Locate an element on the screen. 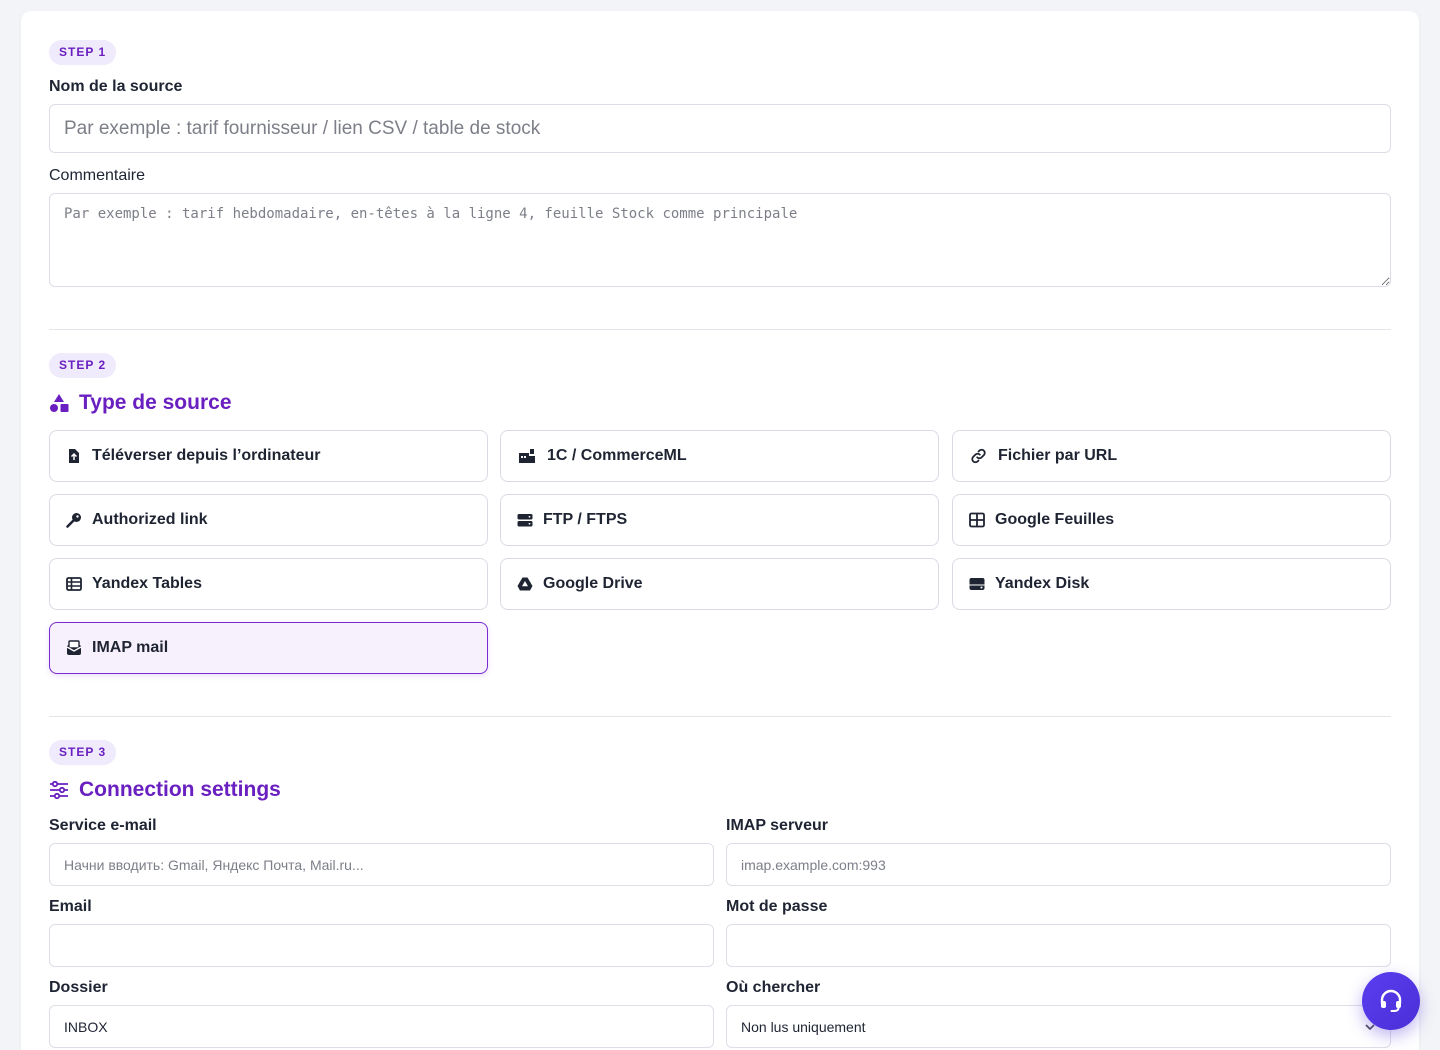 The image size is (1440, 1050). source-option-imap: IMAP mail is located at coordinates (268, 648).